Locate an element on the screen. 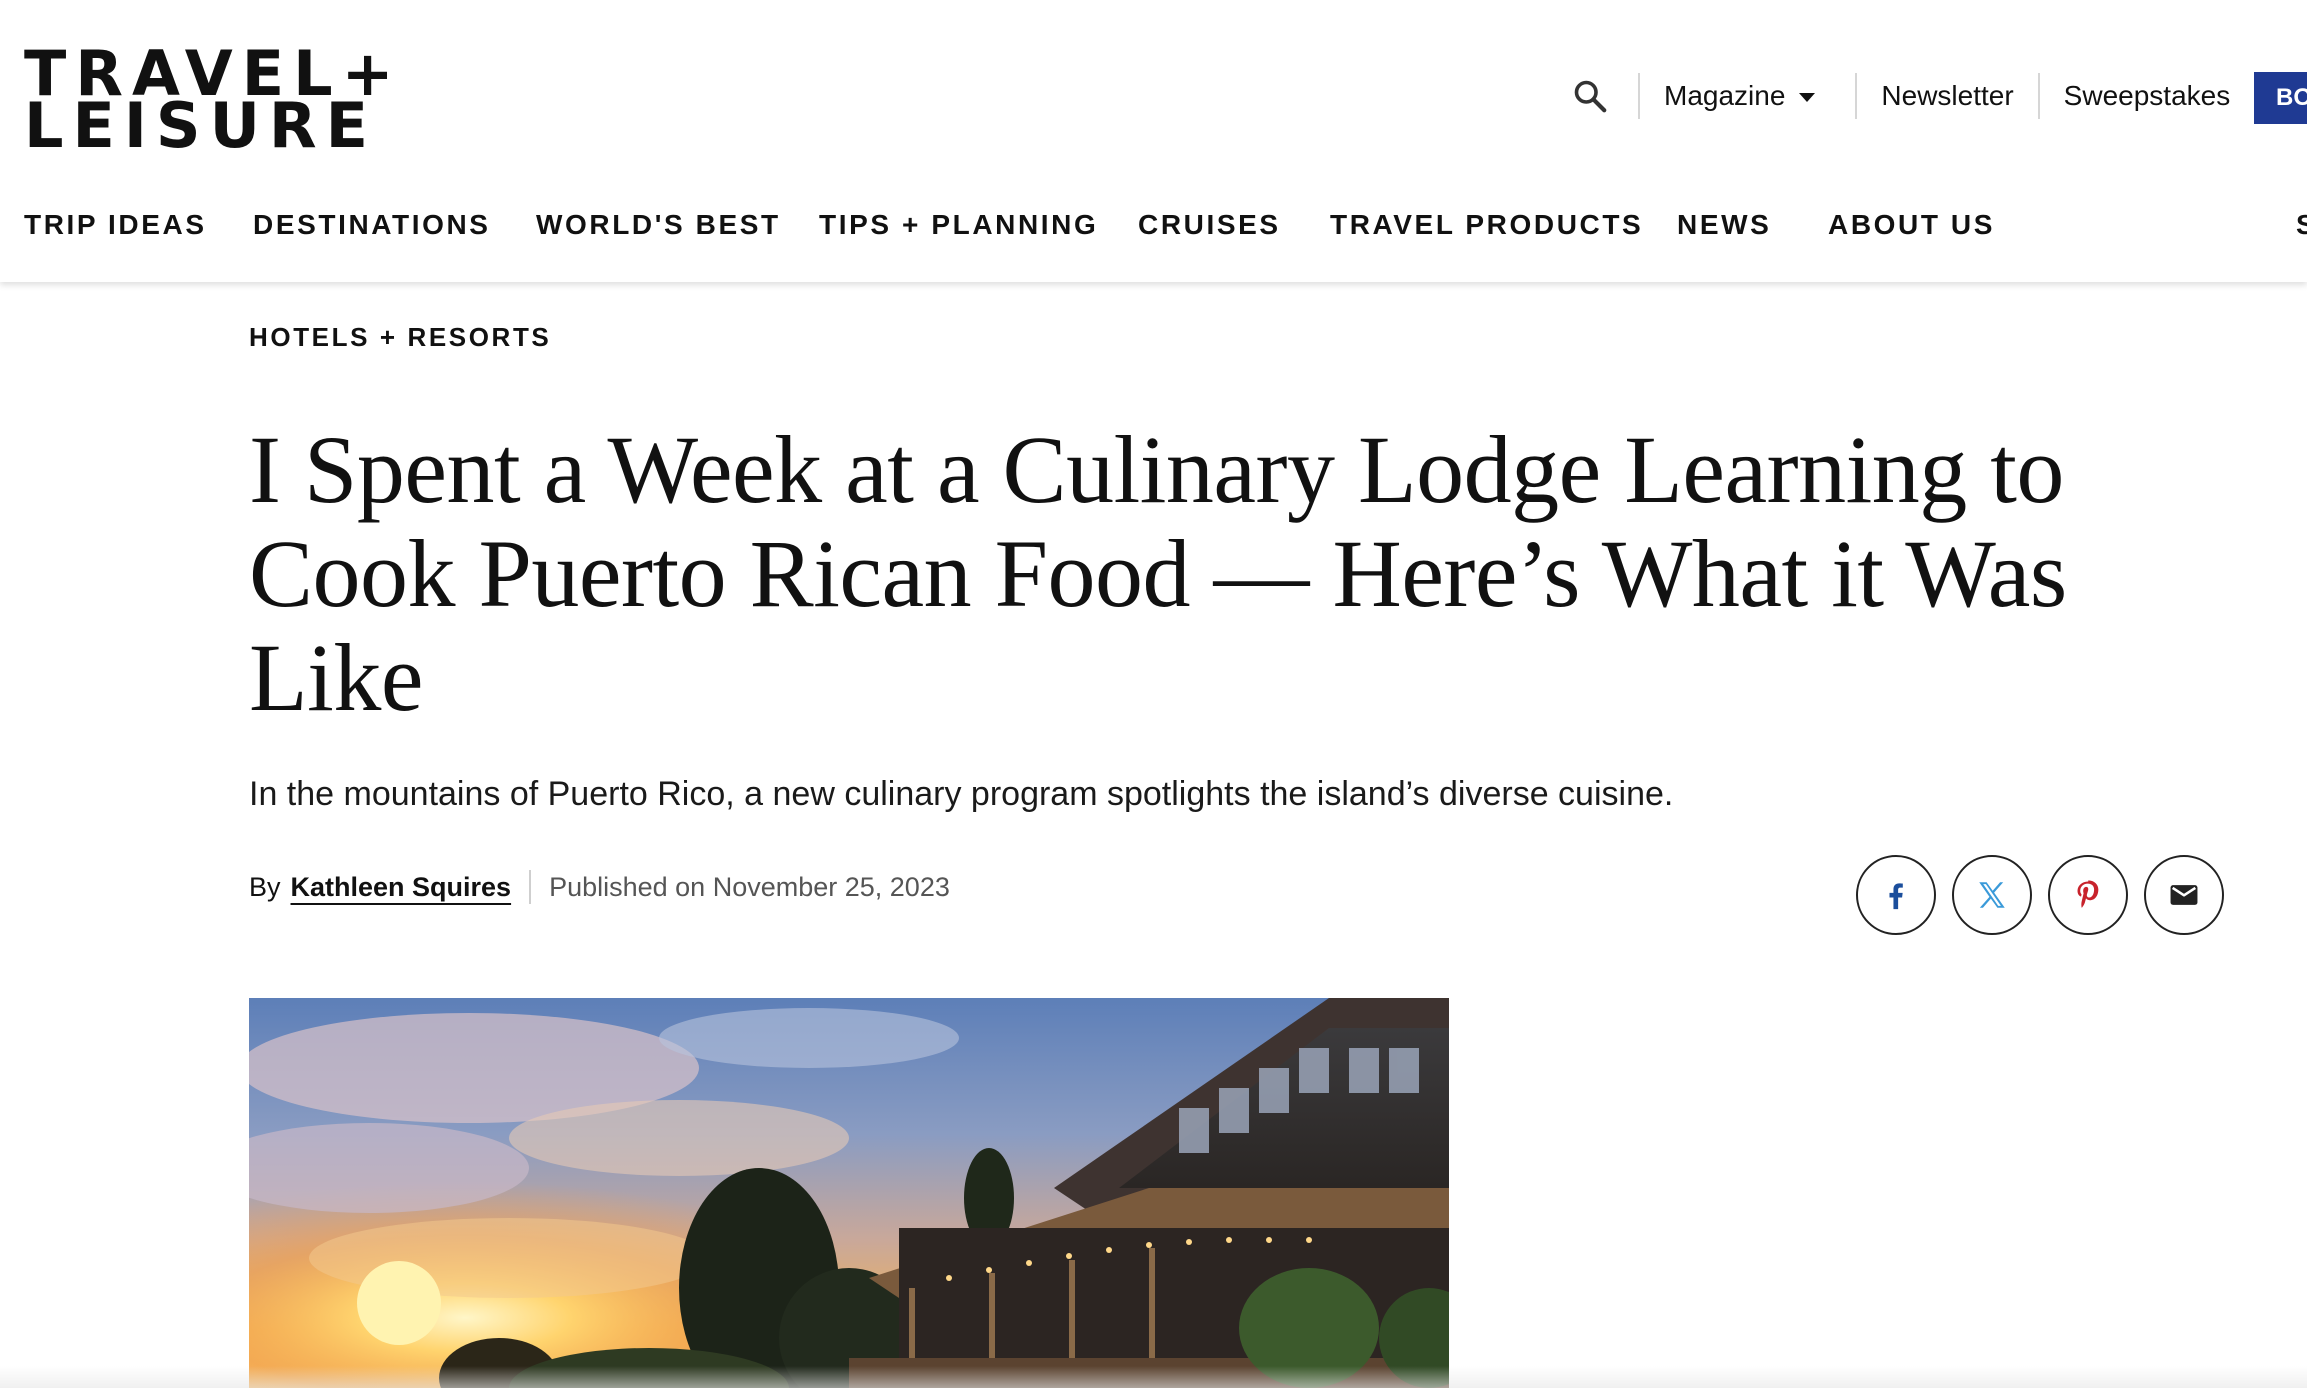  newsletter-label: Newsletter is located at coordinates (1947, 95).